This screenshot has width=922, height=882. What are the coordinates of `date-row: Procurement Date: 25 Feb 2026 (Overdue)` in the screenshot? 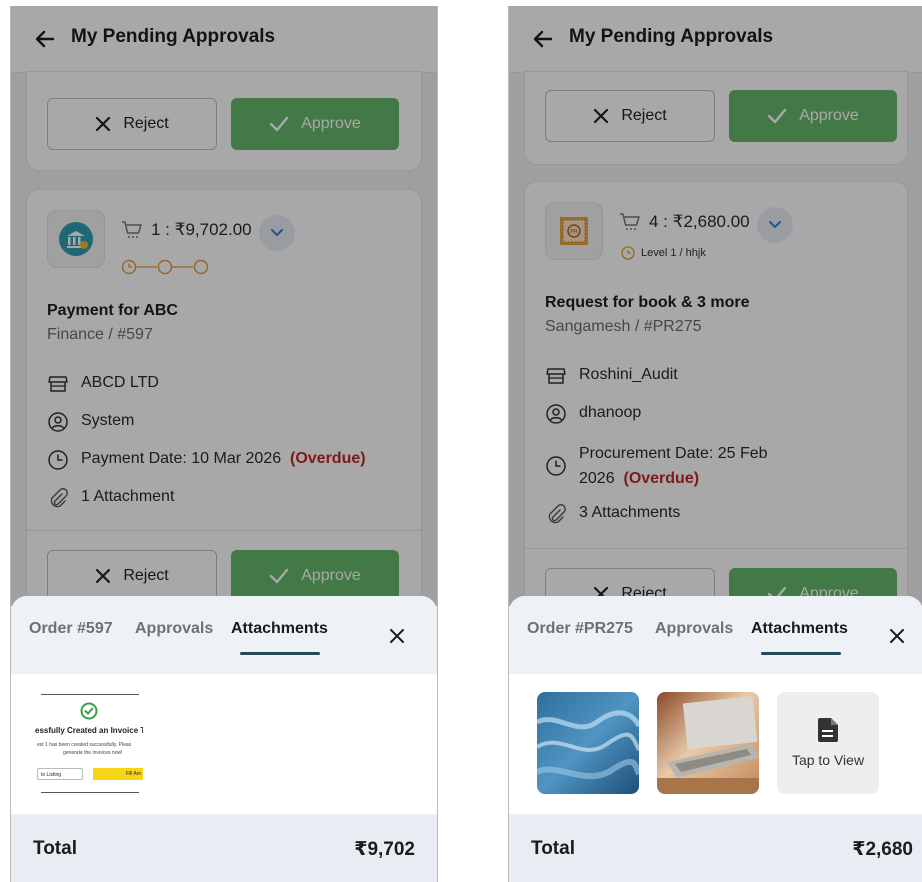 It's located at (656, 466).